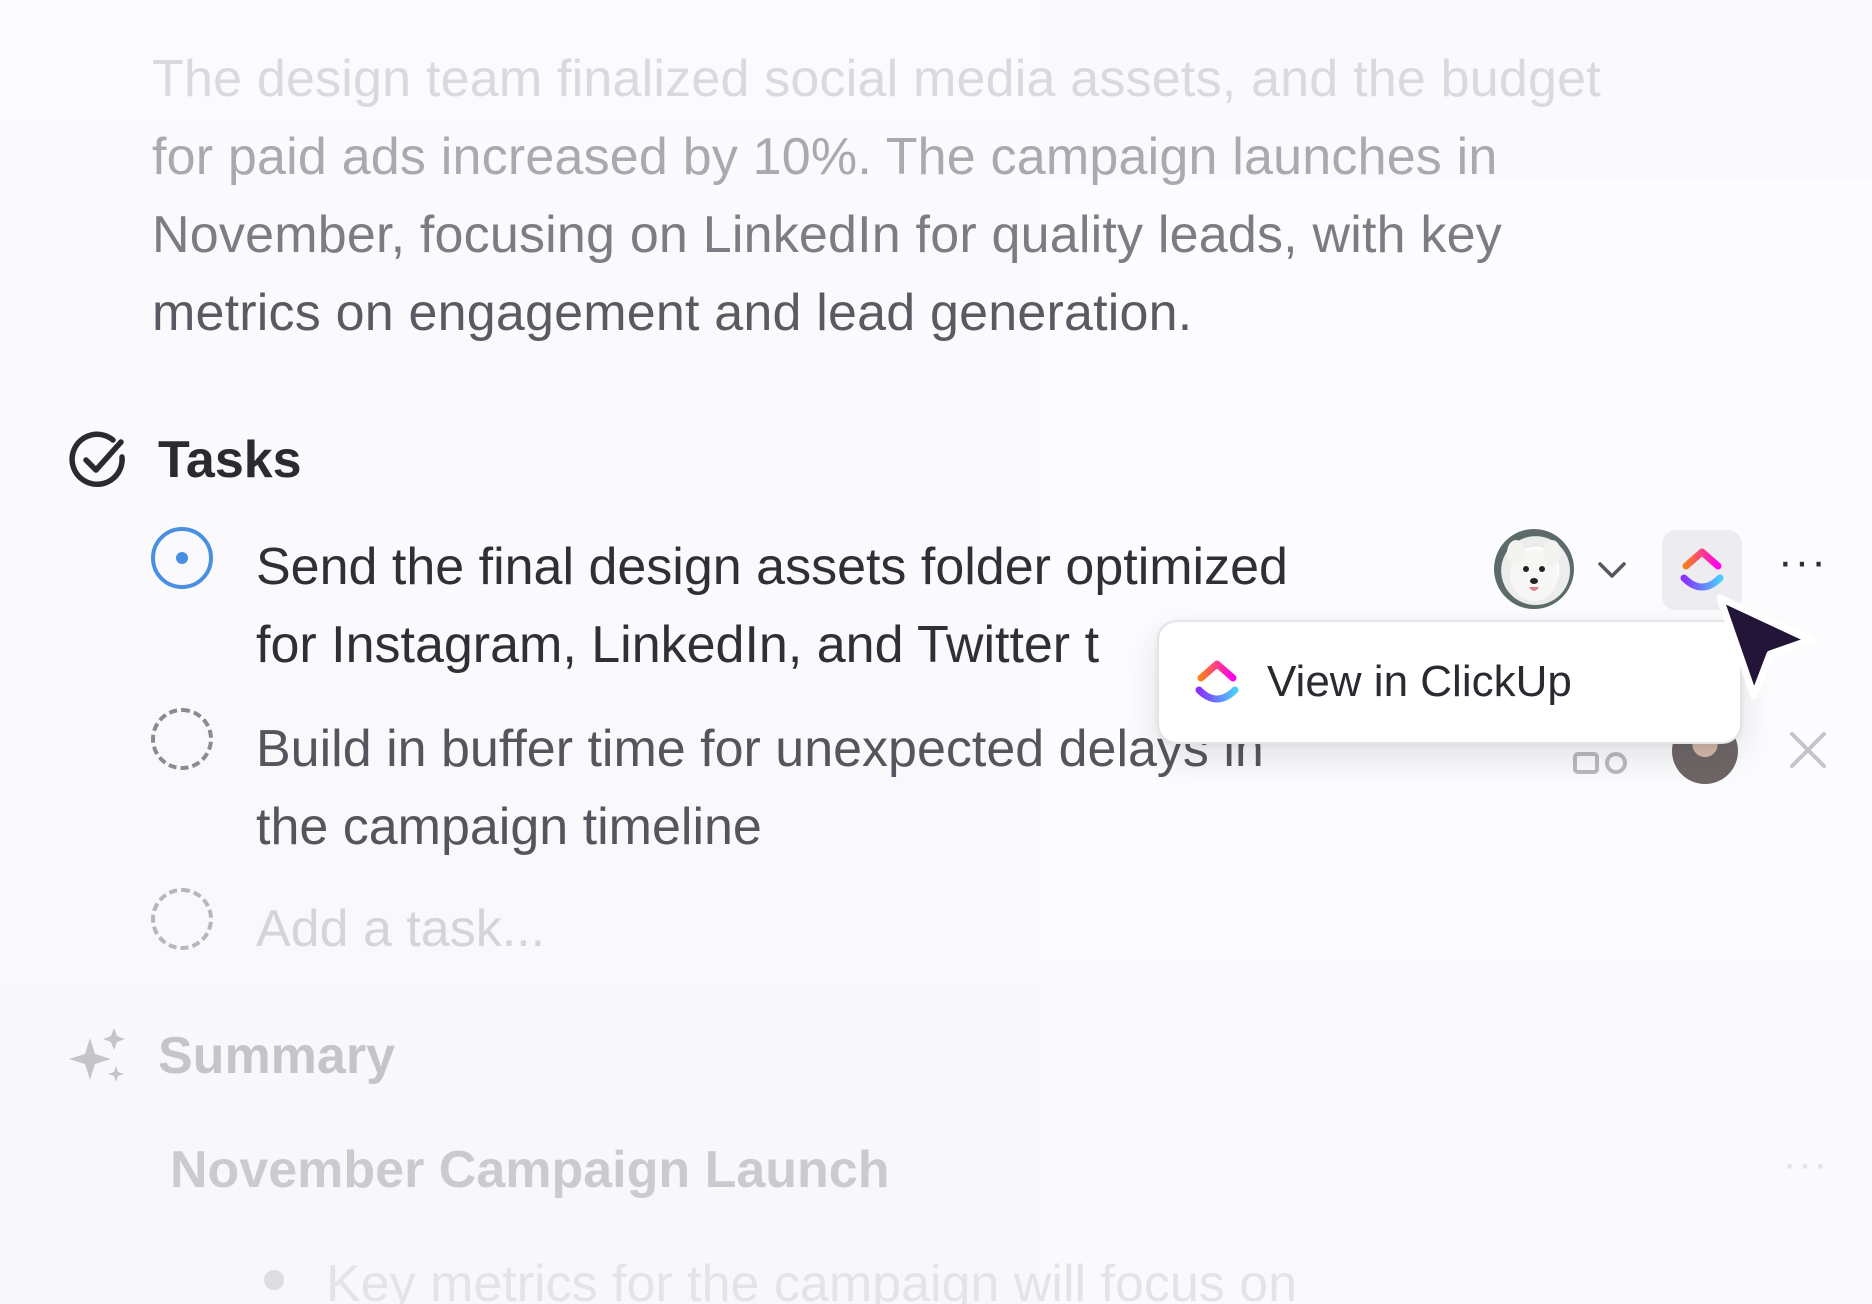 This screenshot has width=1872, height=1304. Describe the element at coordinates (276, 1056) in the screenshot. I see `summary-title: Summary` at that location.